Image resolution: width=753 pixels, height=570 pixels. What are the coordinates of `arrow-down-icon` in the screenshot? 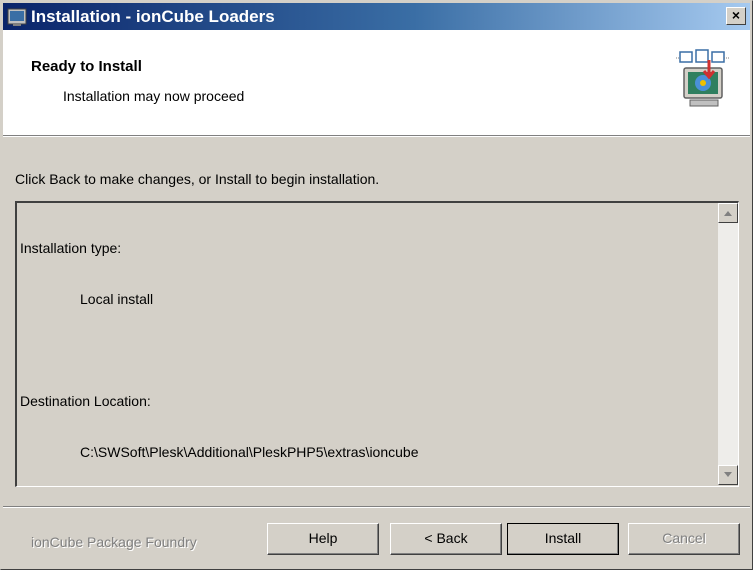 It's located at (728, 474).